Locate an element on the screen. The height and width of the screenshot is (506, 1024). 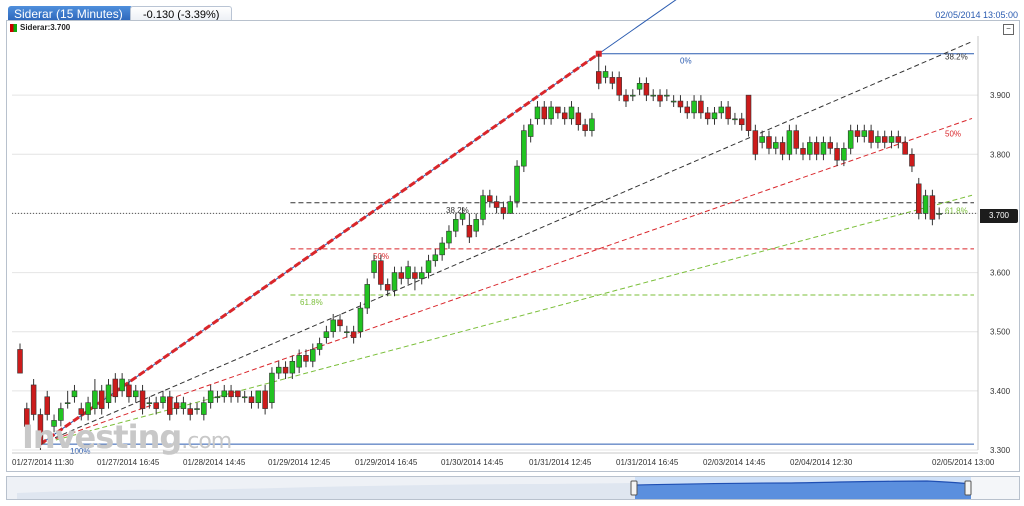
y-tick-label: 3.500 is located at coordinates (1000, 332).